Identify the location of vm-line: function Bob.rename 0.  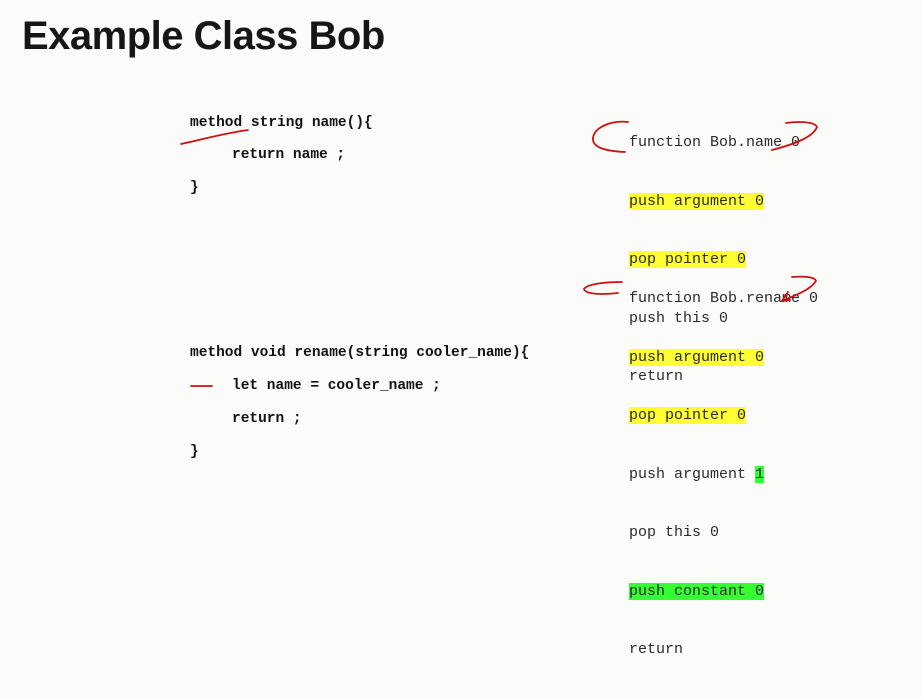
(724, 298).